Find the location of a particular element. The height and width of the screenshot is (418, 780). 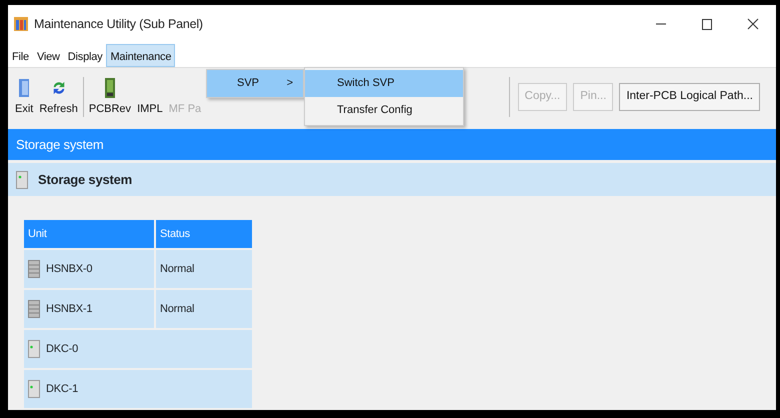

toolbar-button: Exit is located at coordinates (24, 97).